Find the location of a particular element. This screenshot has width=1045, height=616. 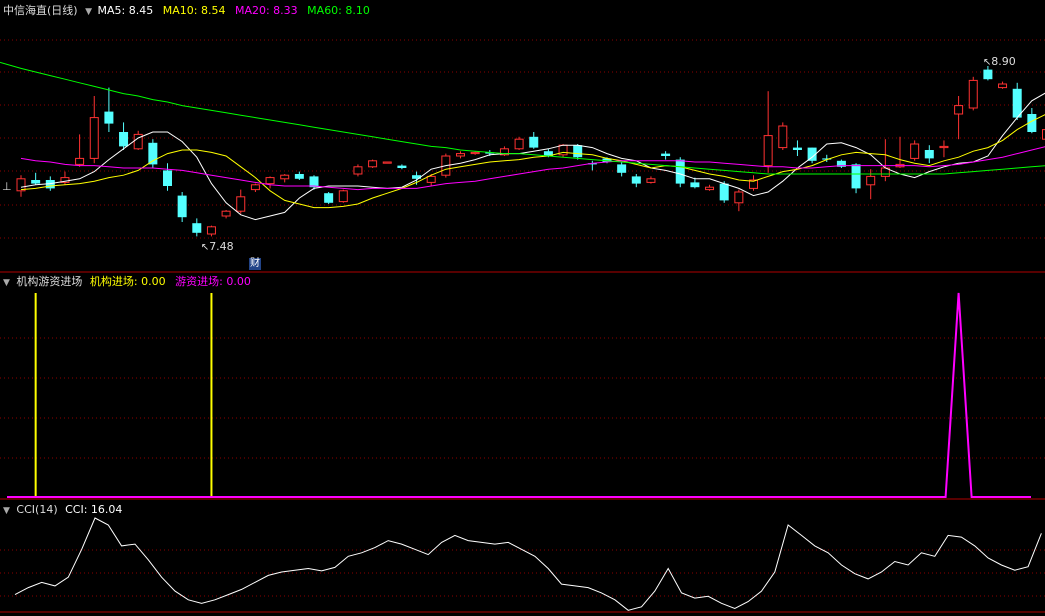

indicator1-header: ▼ 机构游资进场 机构进场: 0.00 游资进场: 0.00 is located at coordinates (127, 282).